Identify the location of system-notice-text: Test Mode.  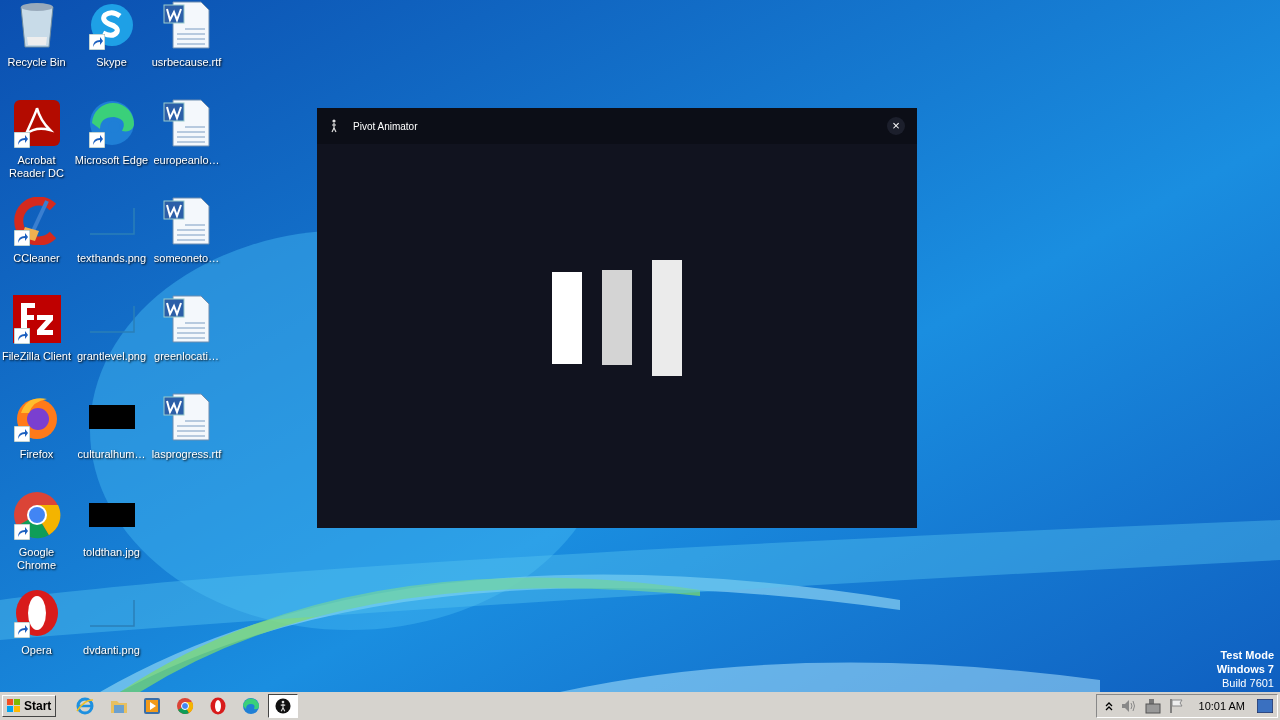
(1247, 655).